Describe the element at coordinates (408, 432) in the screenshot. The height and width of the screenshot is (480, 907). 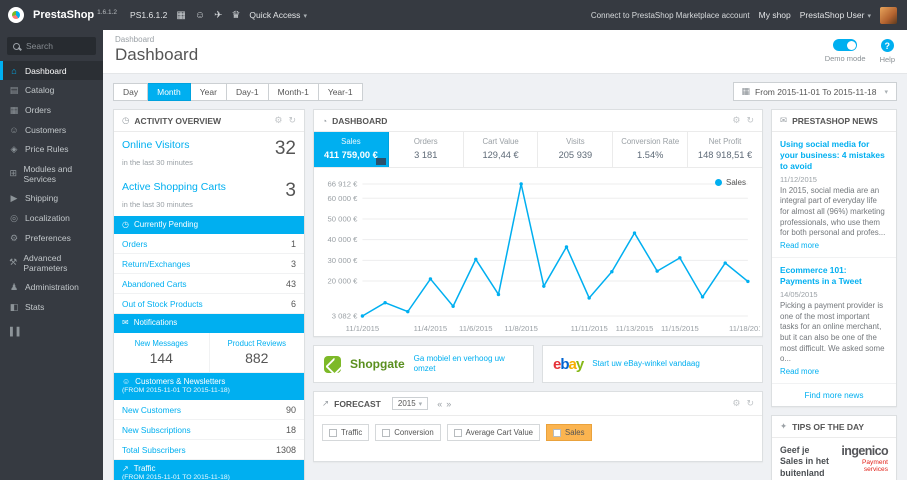
I see `legend-conversion: Conversion` at that location.